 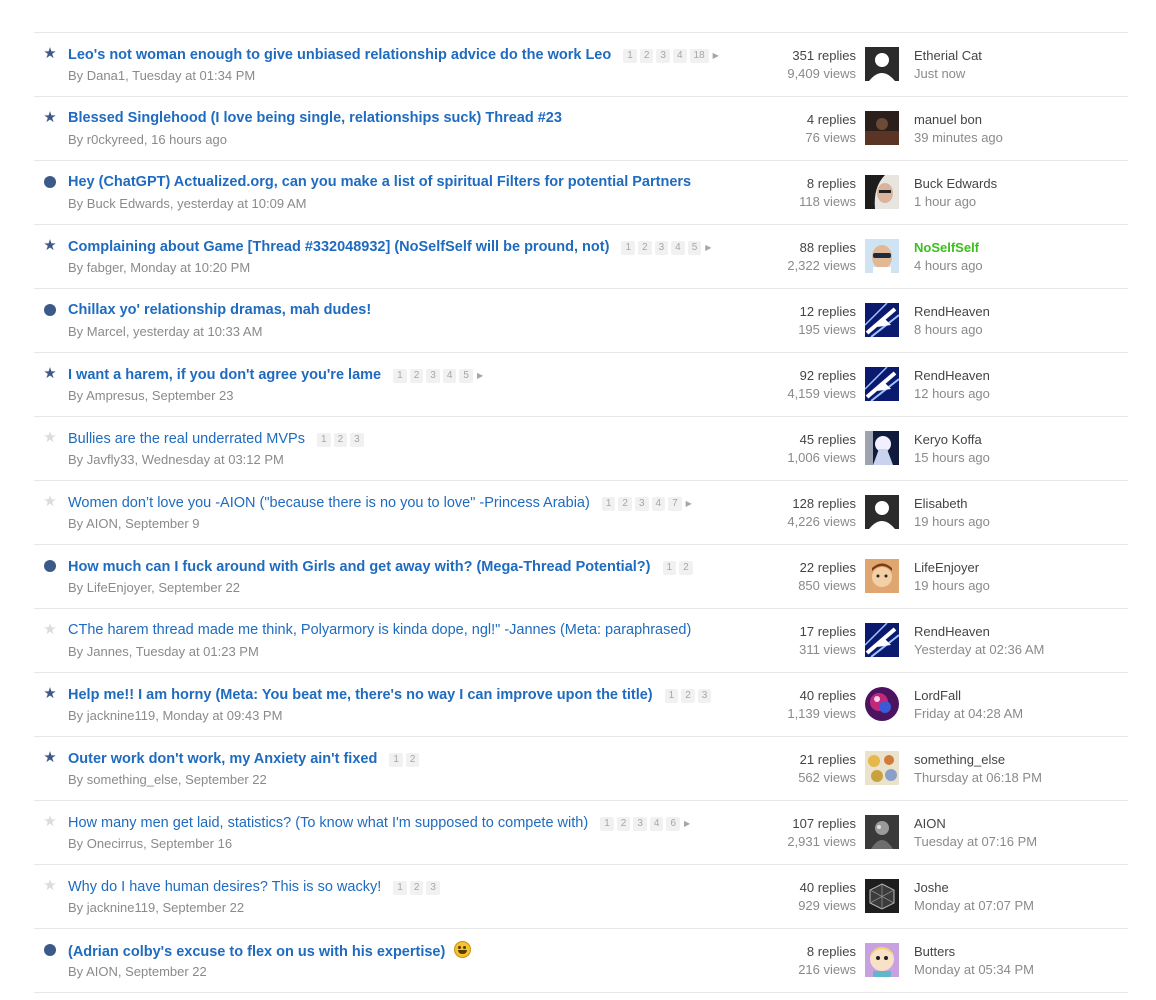 I want to click on topic-author: Ampresus, so click(x=115, y=395).